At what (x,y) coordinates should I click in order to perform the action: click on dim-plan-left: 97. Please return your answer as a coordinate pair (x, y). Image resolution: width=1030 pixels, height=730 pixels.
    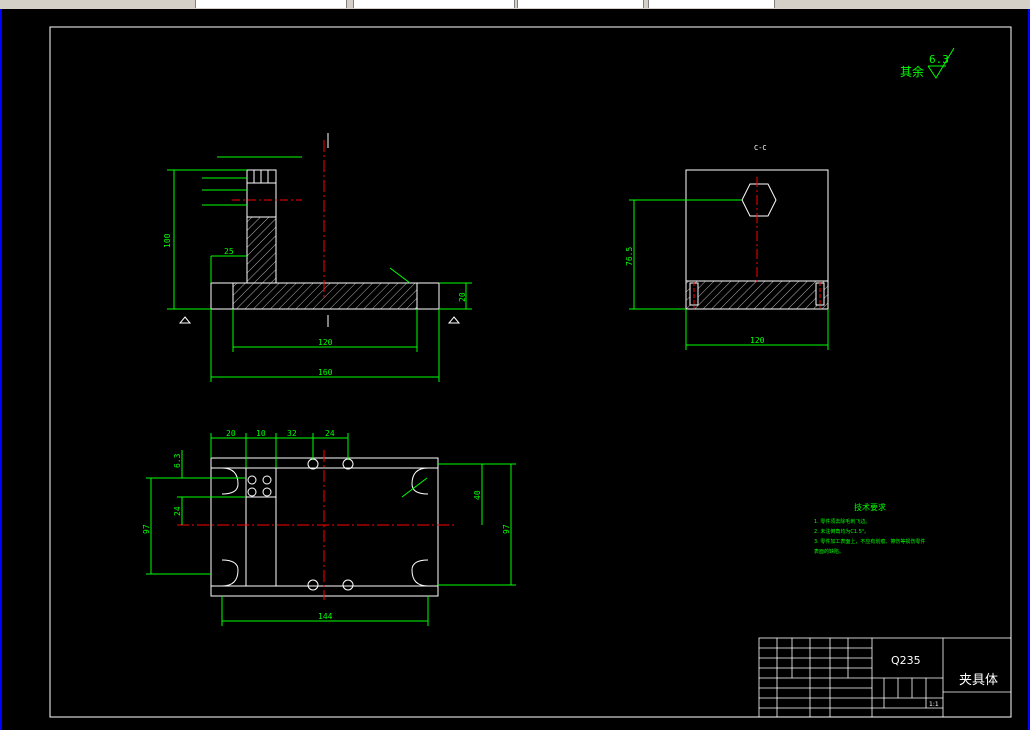
    Looking at the image, I should click on (146, 529).